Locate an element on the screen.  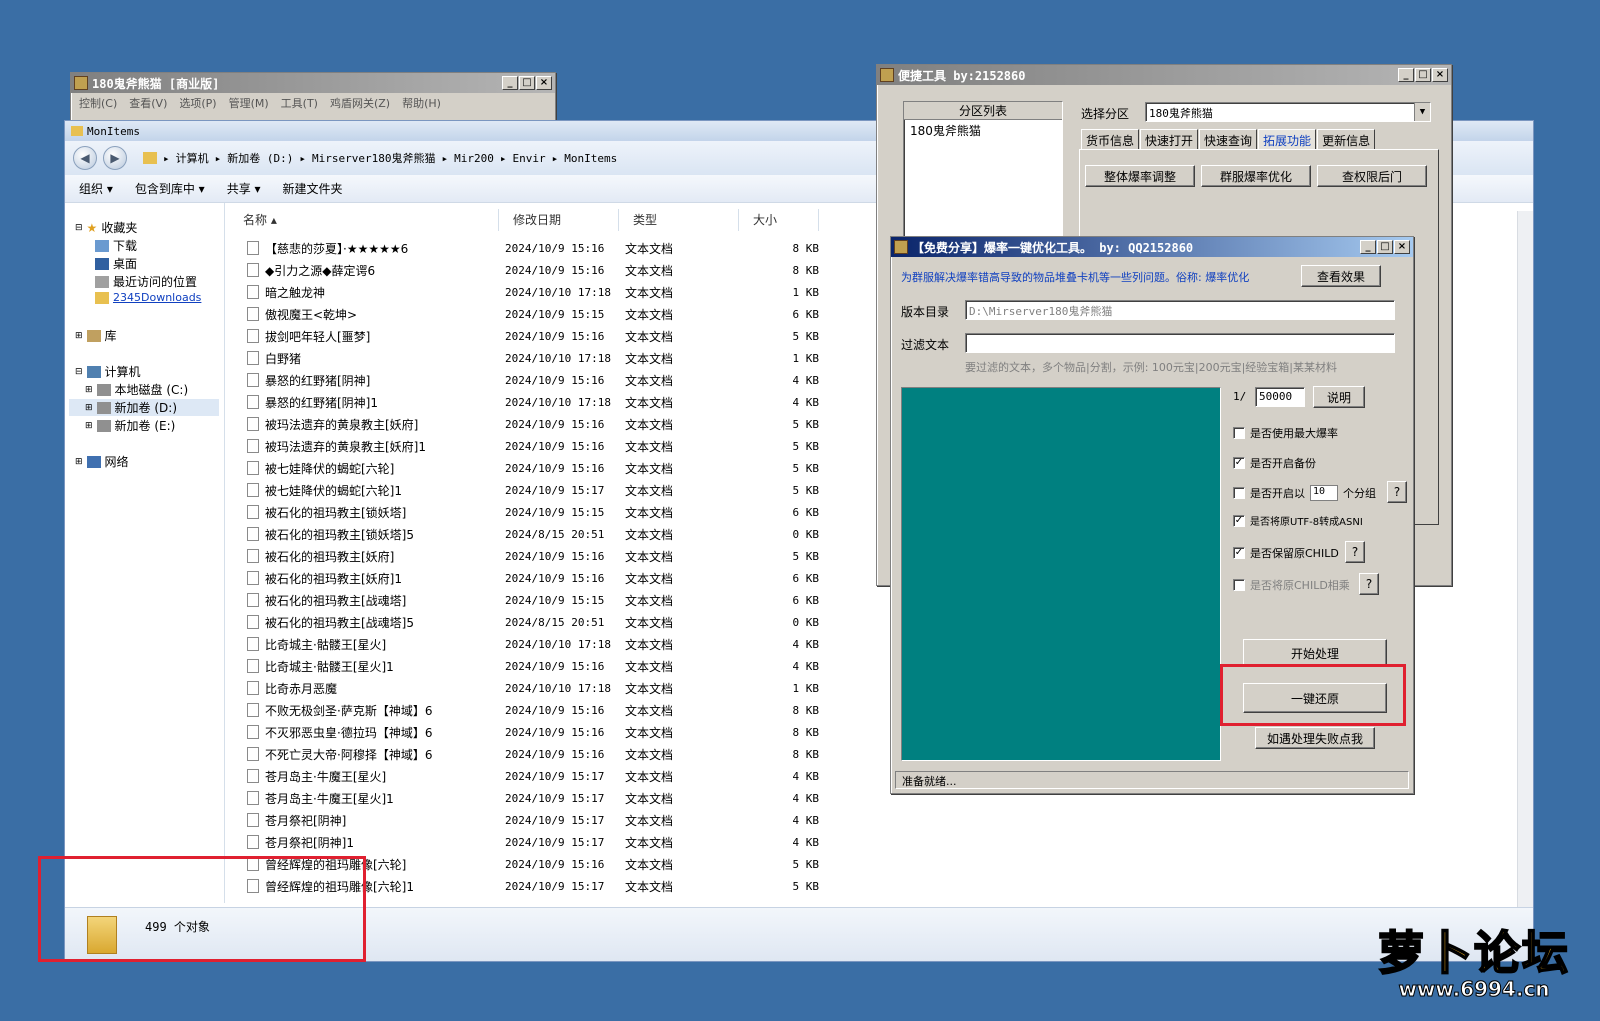
view-effect-button: 查看效果 is located at coordinates (1341, 276).